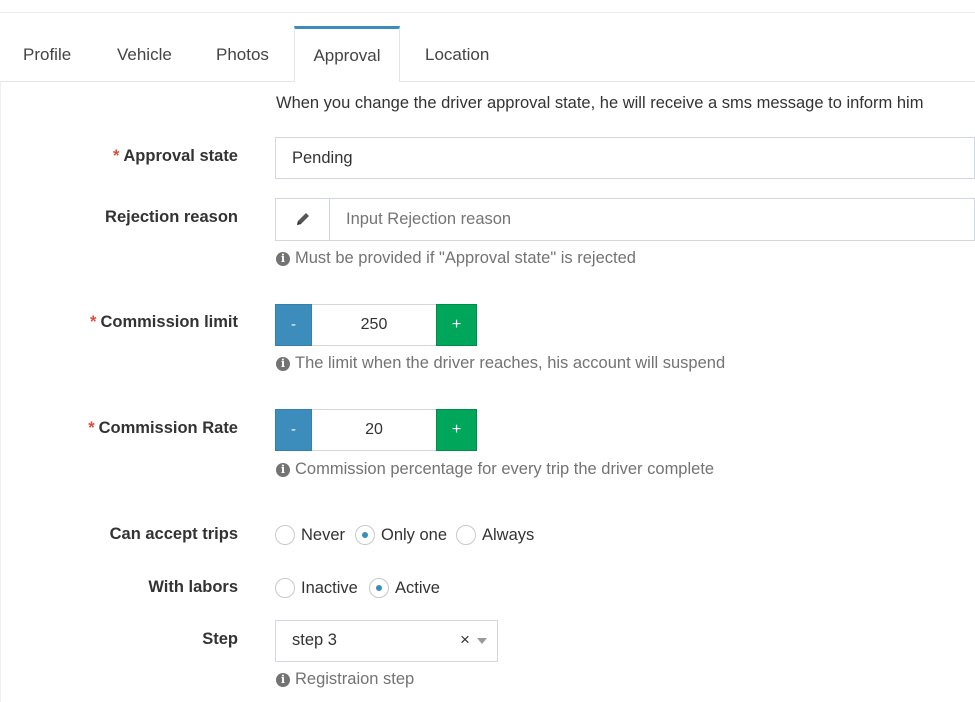 The width and height of the screenshot is (975, 702). I want to click on clear-icon: ×, so click(465, 640).